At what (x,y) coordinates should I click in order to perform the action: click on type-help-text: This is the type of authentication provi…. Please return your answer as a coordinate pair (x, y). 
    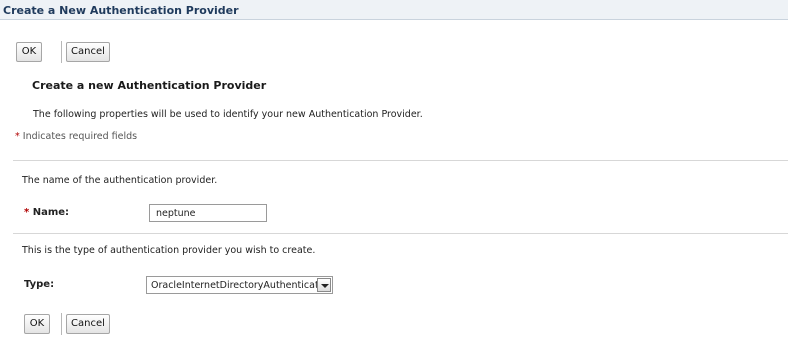
    Looking at the image, I should click on (169, 250).